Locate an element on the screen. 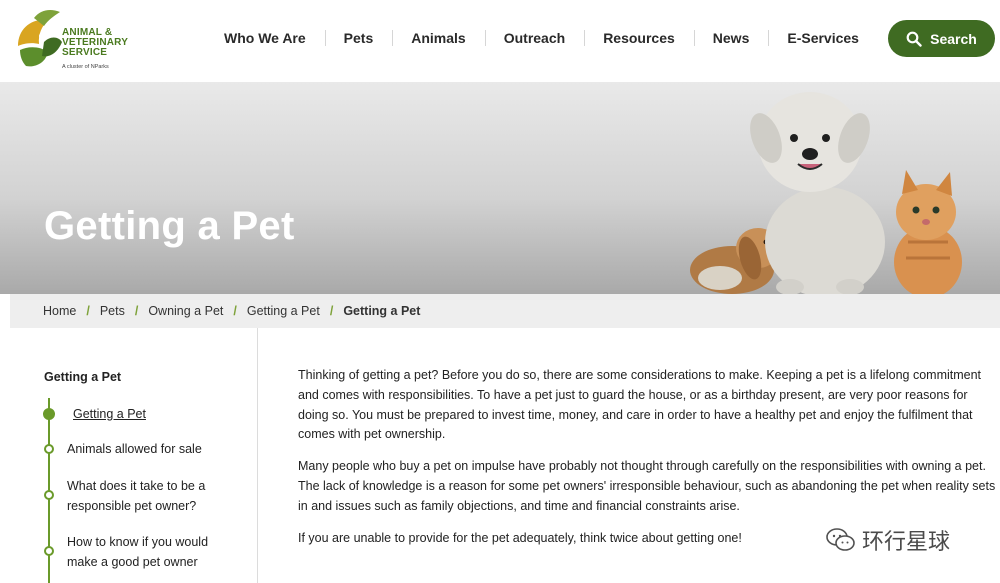  watermark: 环行星球 is located at coordinates (888, 540).